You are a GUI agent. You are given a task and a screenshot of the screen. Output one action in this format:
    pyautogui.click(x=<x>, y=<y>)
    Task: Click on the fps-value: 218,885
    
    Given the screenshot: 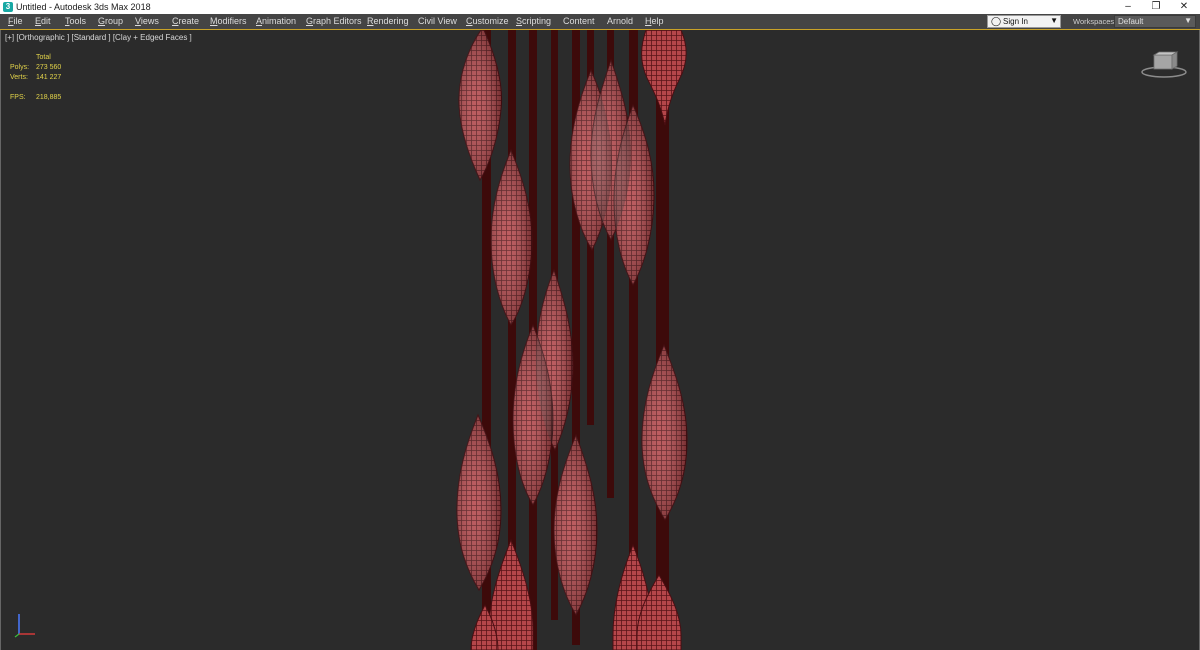 What is the action you would take?
    pyautogui.click(x=49, y=97)
    